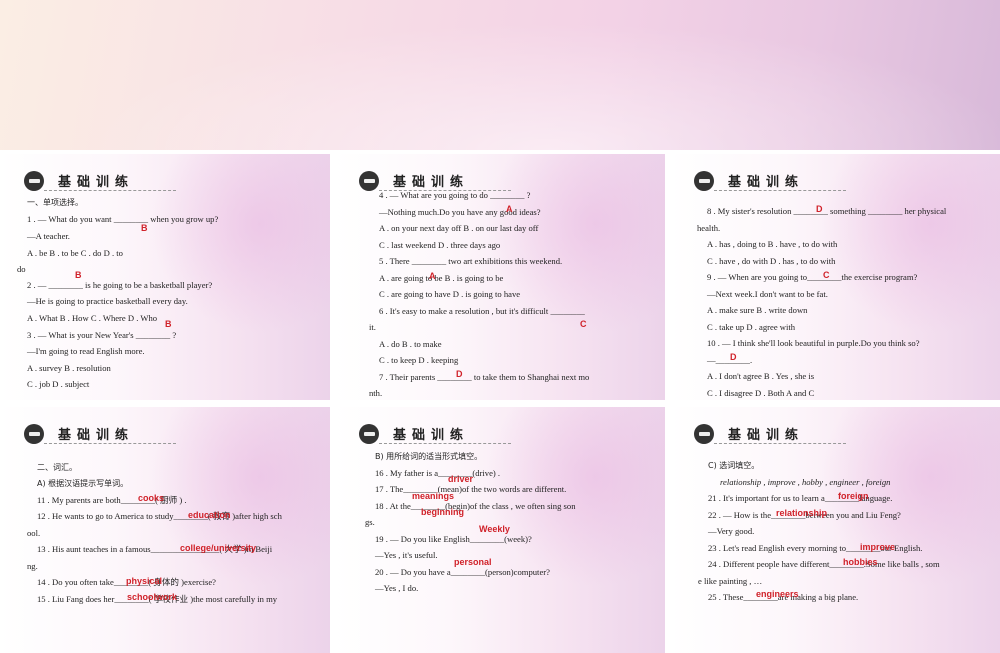 The height and width of the screenshot is (653, 1000). What do you see at coordinates (152, 597) in the screenshot?
I see `answer-mark: schoolwork` at bounding box center [152, 597].